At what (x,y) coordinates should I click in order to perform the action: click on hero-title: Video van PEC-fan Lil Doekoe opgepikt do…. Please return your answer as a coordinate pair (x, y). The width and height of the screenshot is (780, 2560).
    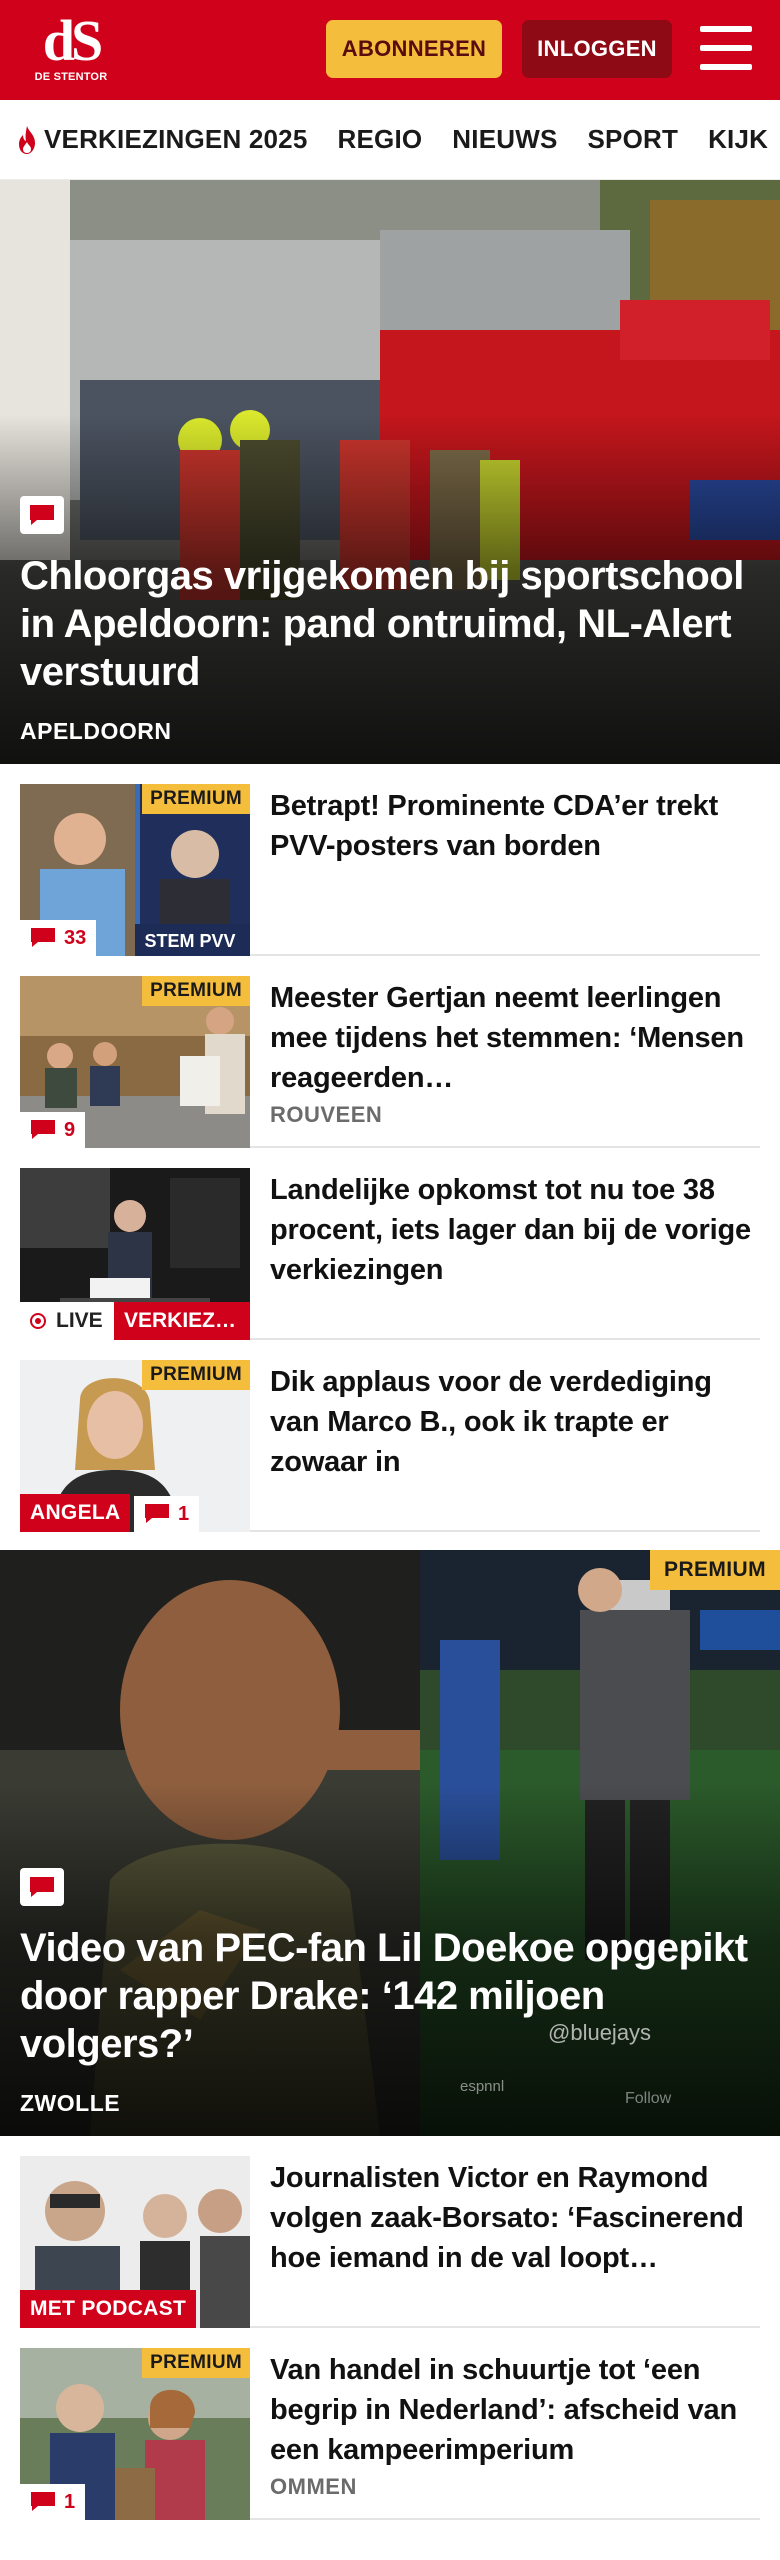
    Looking at the image, I should click on (384, 1996).